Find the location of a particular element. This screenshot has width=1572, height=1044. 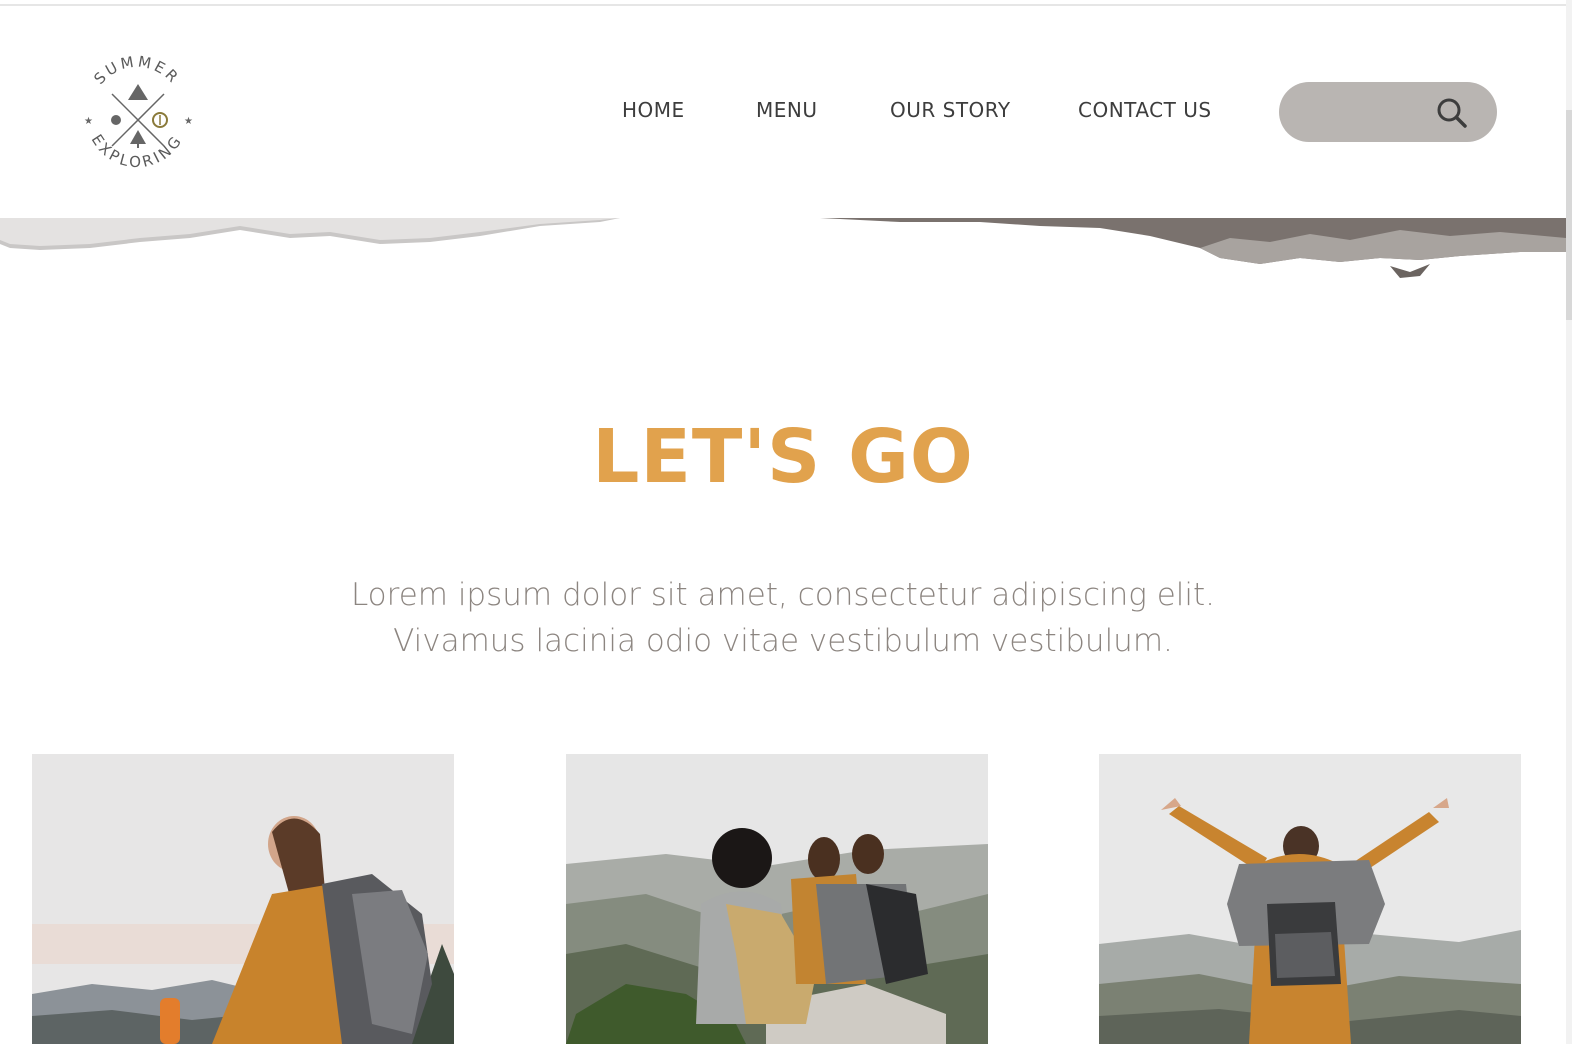

torn-paper-divider is located at coordinates (783, 248).